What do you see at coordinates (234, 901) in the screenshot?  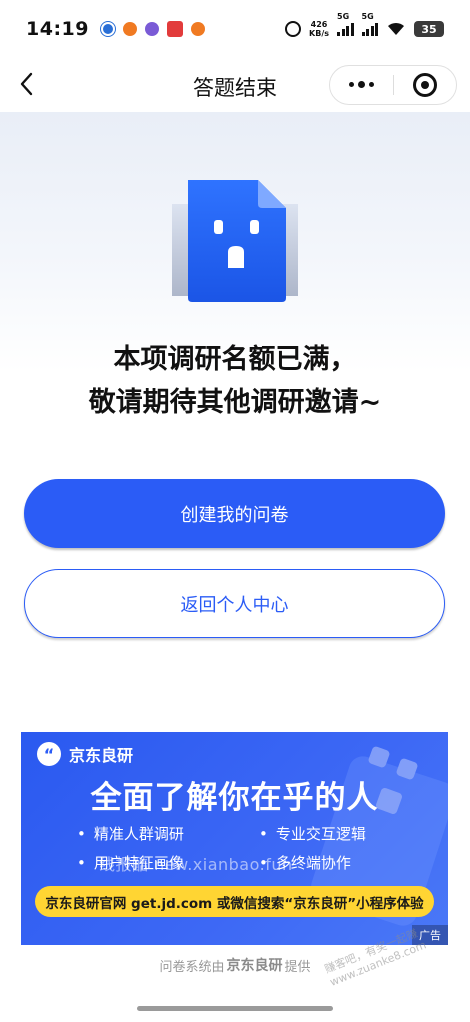 I see `ad-cta: 京东良研官网 get.jd.com 或微信搜索“京东良研”小程序体验` at bounding box center [234, 901].